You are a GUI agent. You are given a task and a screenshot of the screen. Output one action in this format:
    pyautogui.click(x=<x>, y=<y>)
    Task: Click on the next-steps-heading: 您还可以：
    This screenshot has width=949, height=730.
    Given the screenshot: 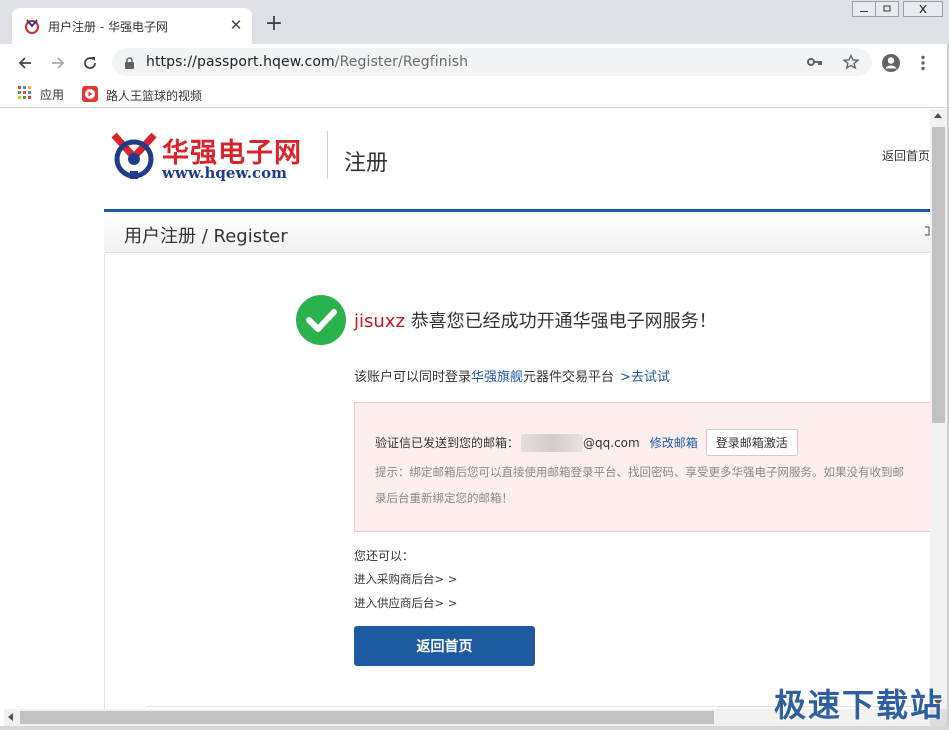 What is the action you would take?
    pyautogui.click(x=384, y=556)
    